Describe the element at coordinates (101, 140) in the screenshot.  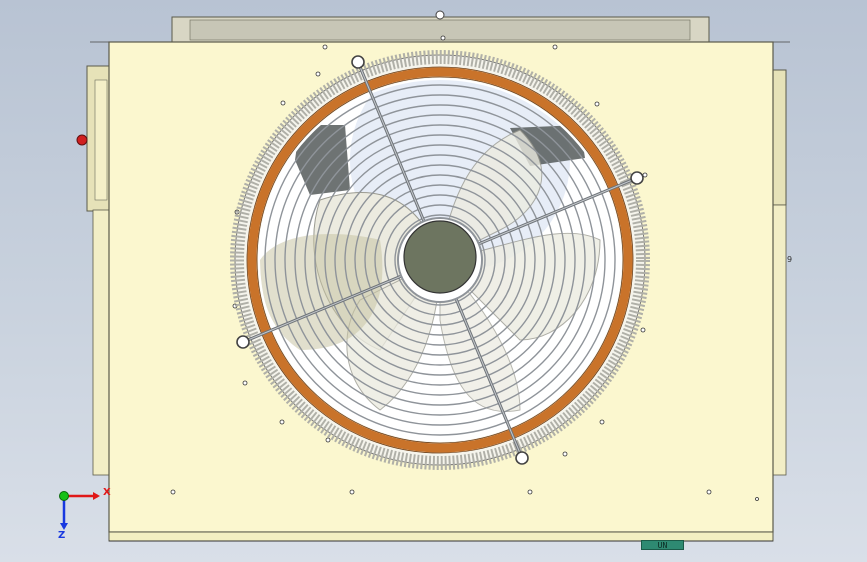
I see `left-bracket-inner` at that location.